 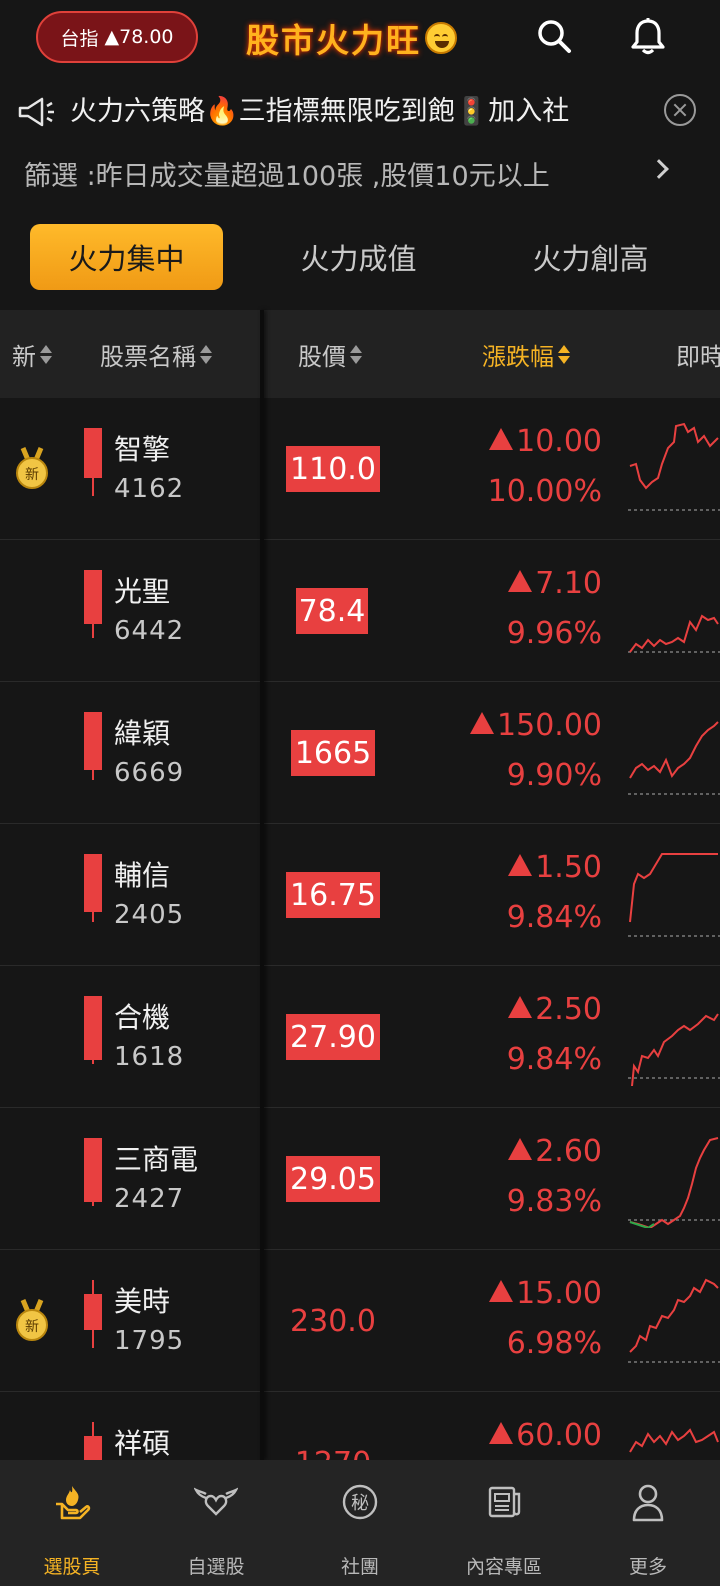 I want to click on price-change-value: 15.00, so click(x=559, y=1293).